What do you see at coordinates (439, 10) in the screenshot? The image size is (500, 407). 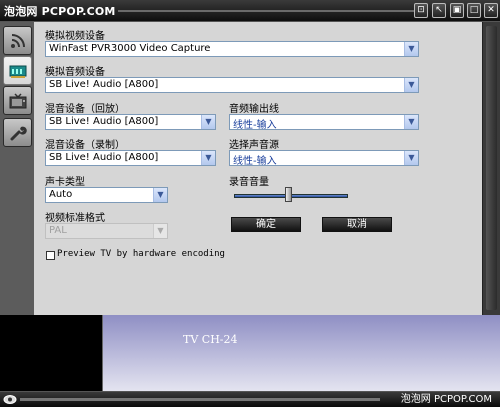 I see `mini-mode-button: ↖` at bounding box center [439, 10].